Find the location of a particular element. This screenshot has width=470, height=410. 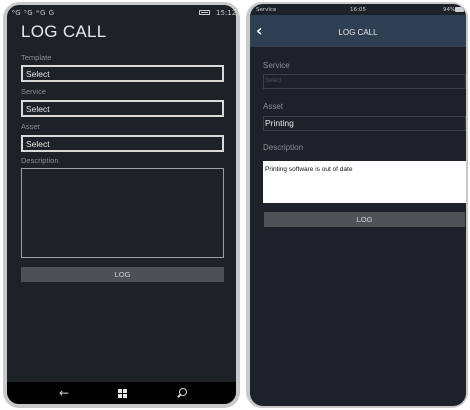

asset-input: Printing is located at coordinates (364, 123).